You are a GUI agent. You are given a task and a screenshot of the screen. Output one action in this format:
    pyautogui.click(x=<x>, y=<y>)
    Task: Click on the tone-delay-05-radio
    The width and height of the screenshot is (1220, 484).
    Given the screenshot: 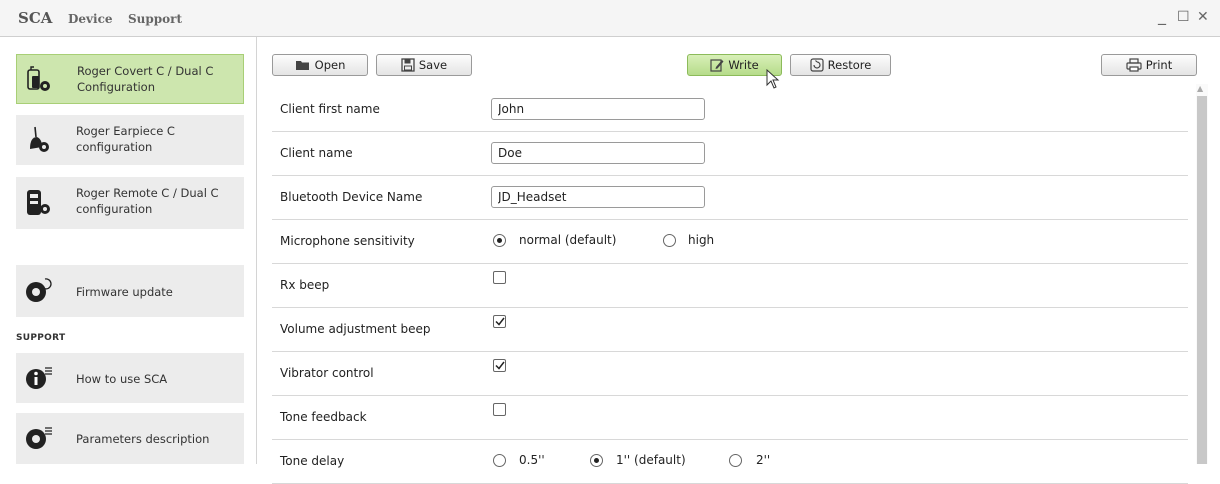 What is the action you would take?
    pyautogui.click(x=499, y=460)
    